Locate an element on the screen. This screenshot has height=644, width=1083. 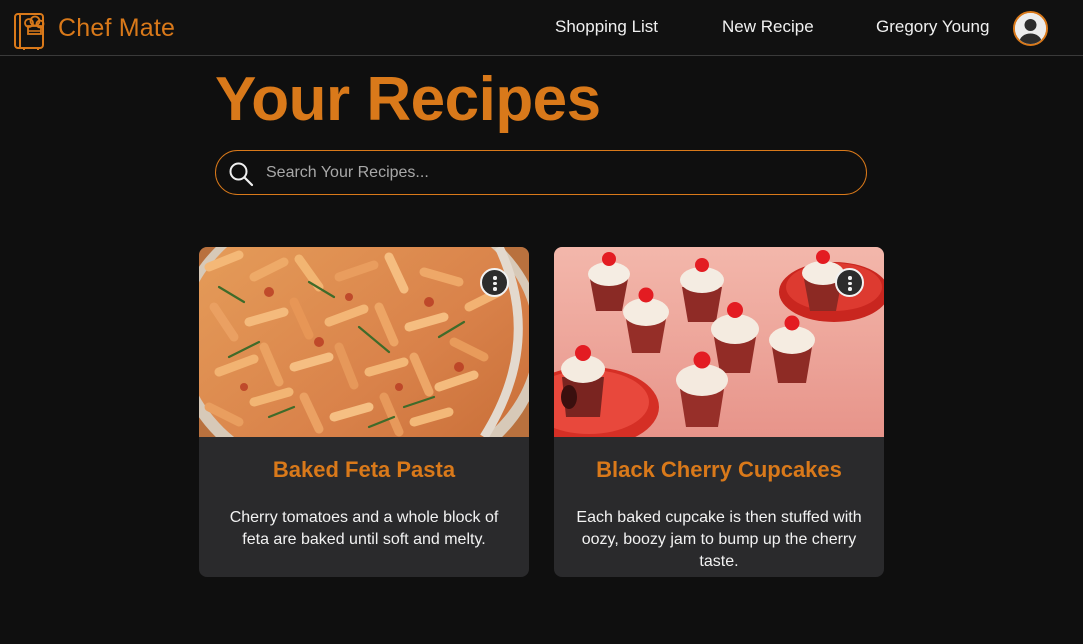
search-input is located at coordinates (556, 173).